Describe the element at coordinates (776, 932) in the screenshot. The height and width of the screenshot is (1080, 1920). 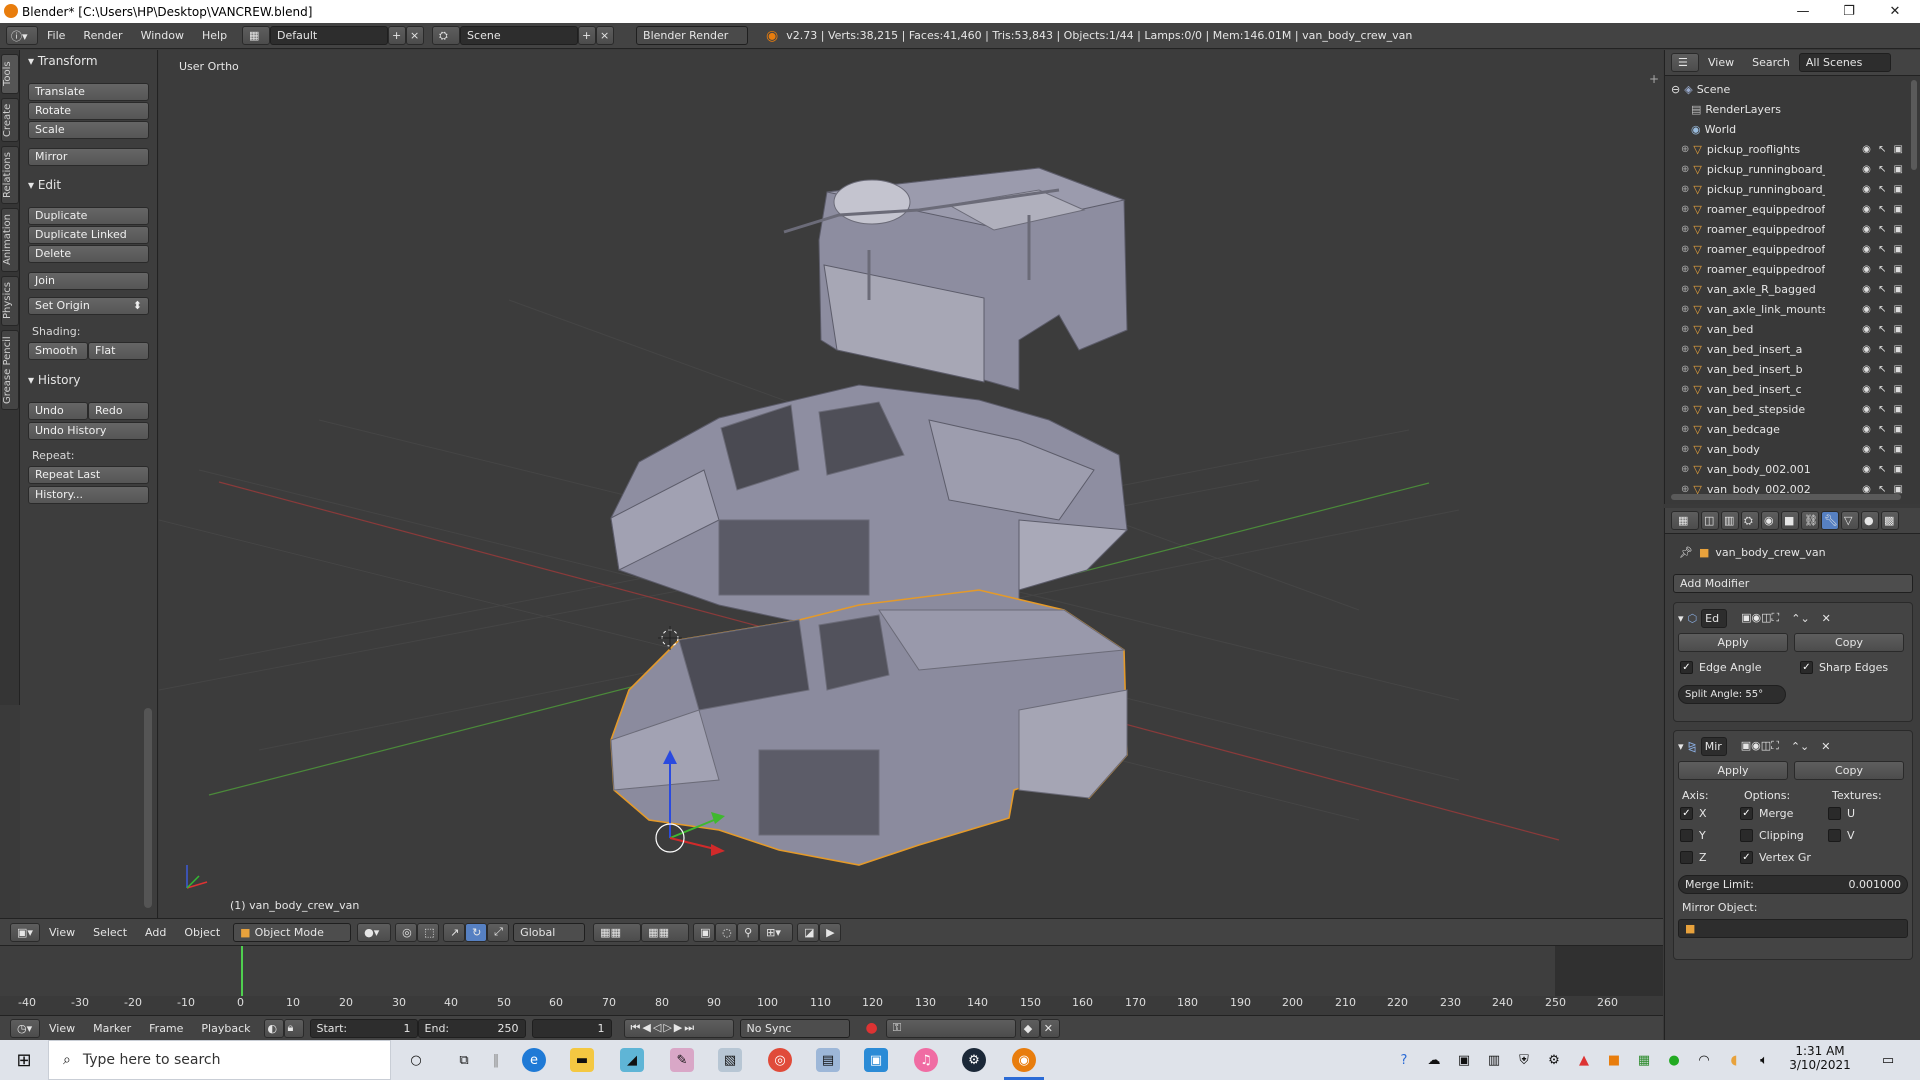
I see `snap-element-icon: ⊞▾` at that location.